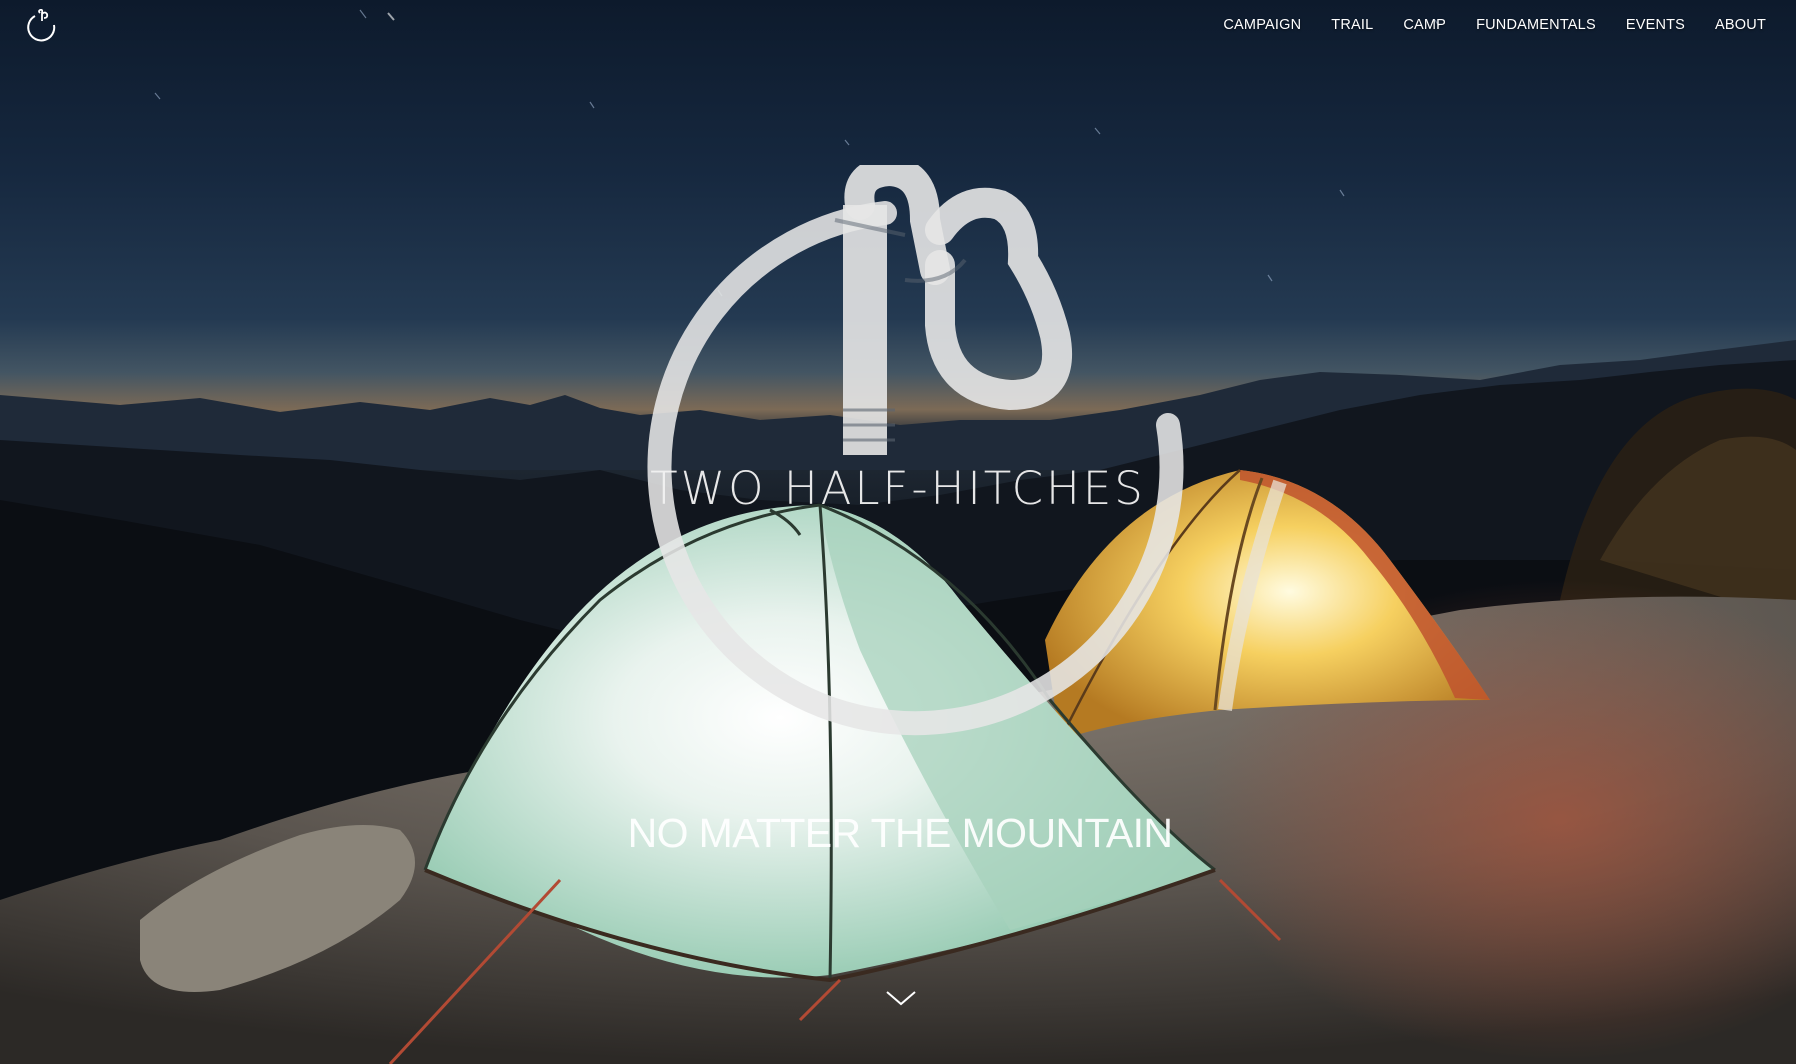  What do you see at coordinates (900, 833) in the screenshot?
I see `hero-tagline: NO MATTER THE MOUNTAIN` at bounding box center [900, 833].